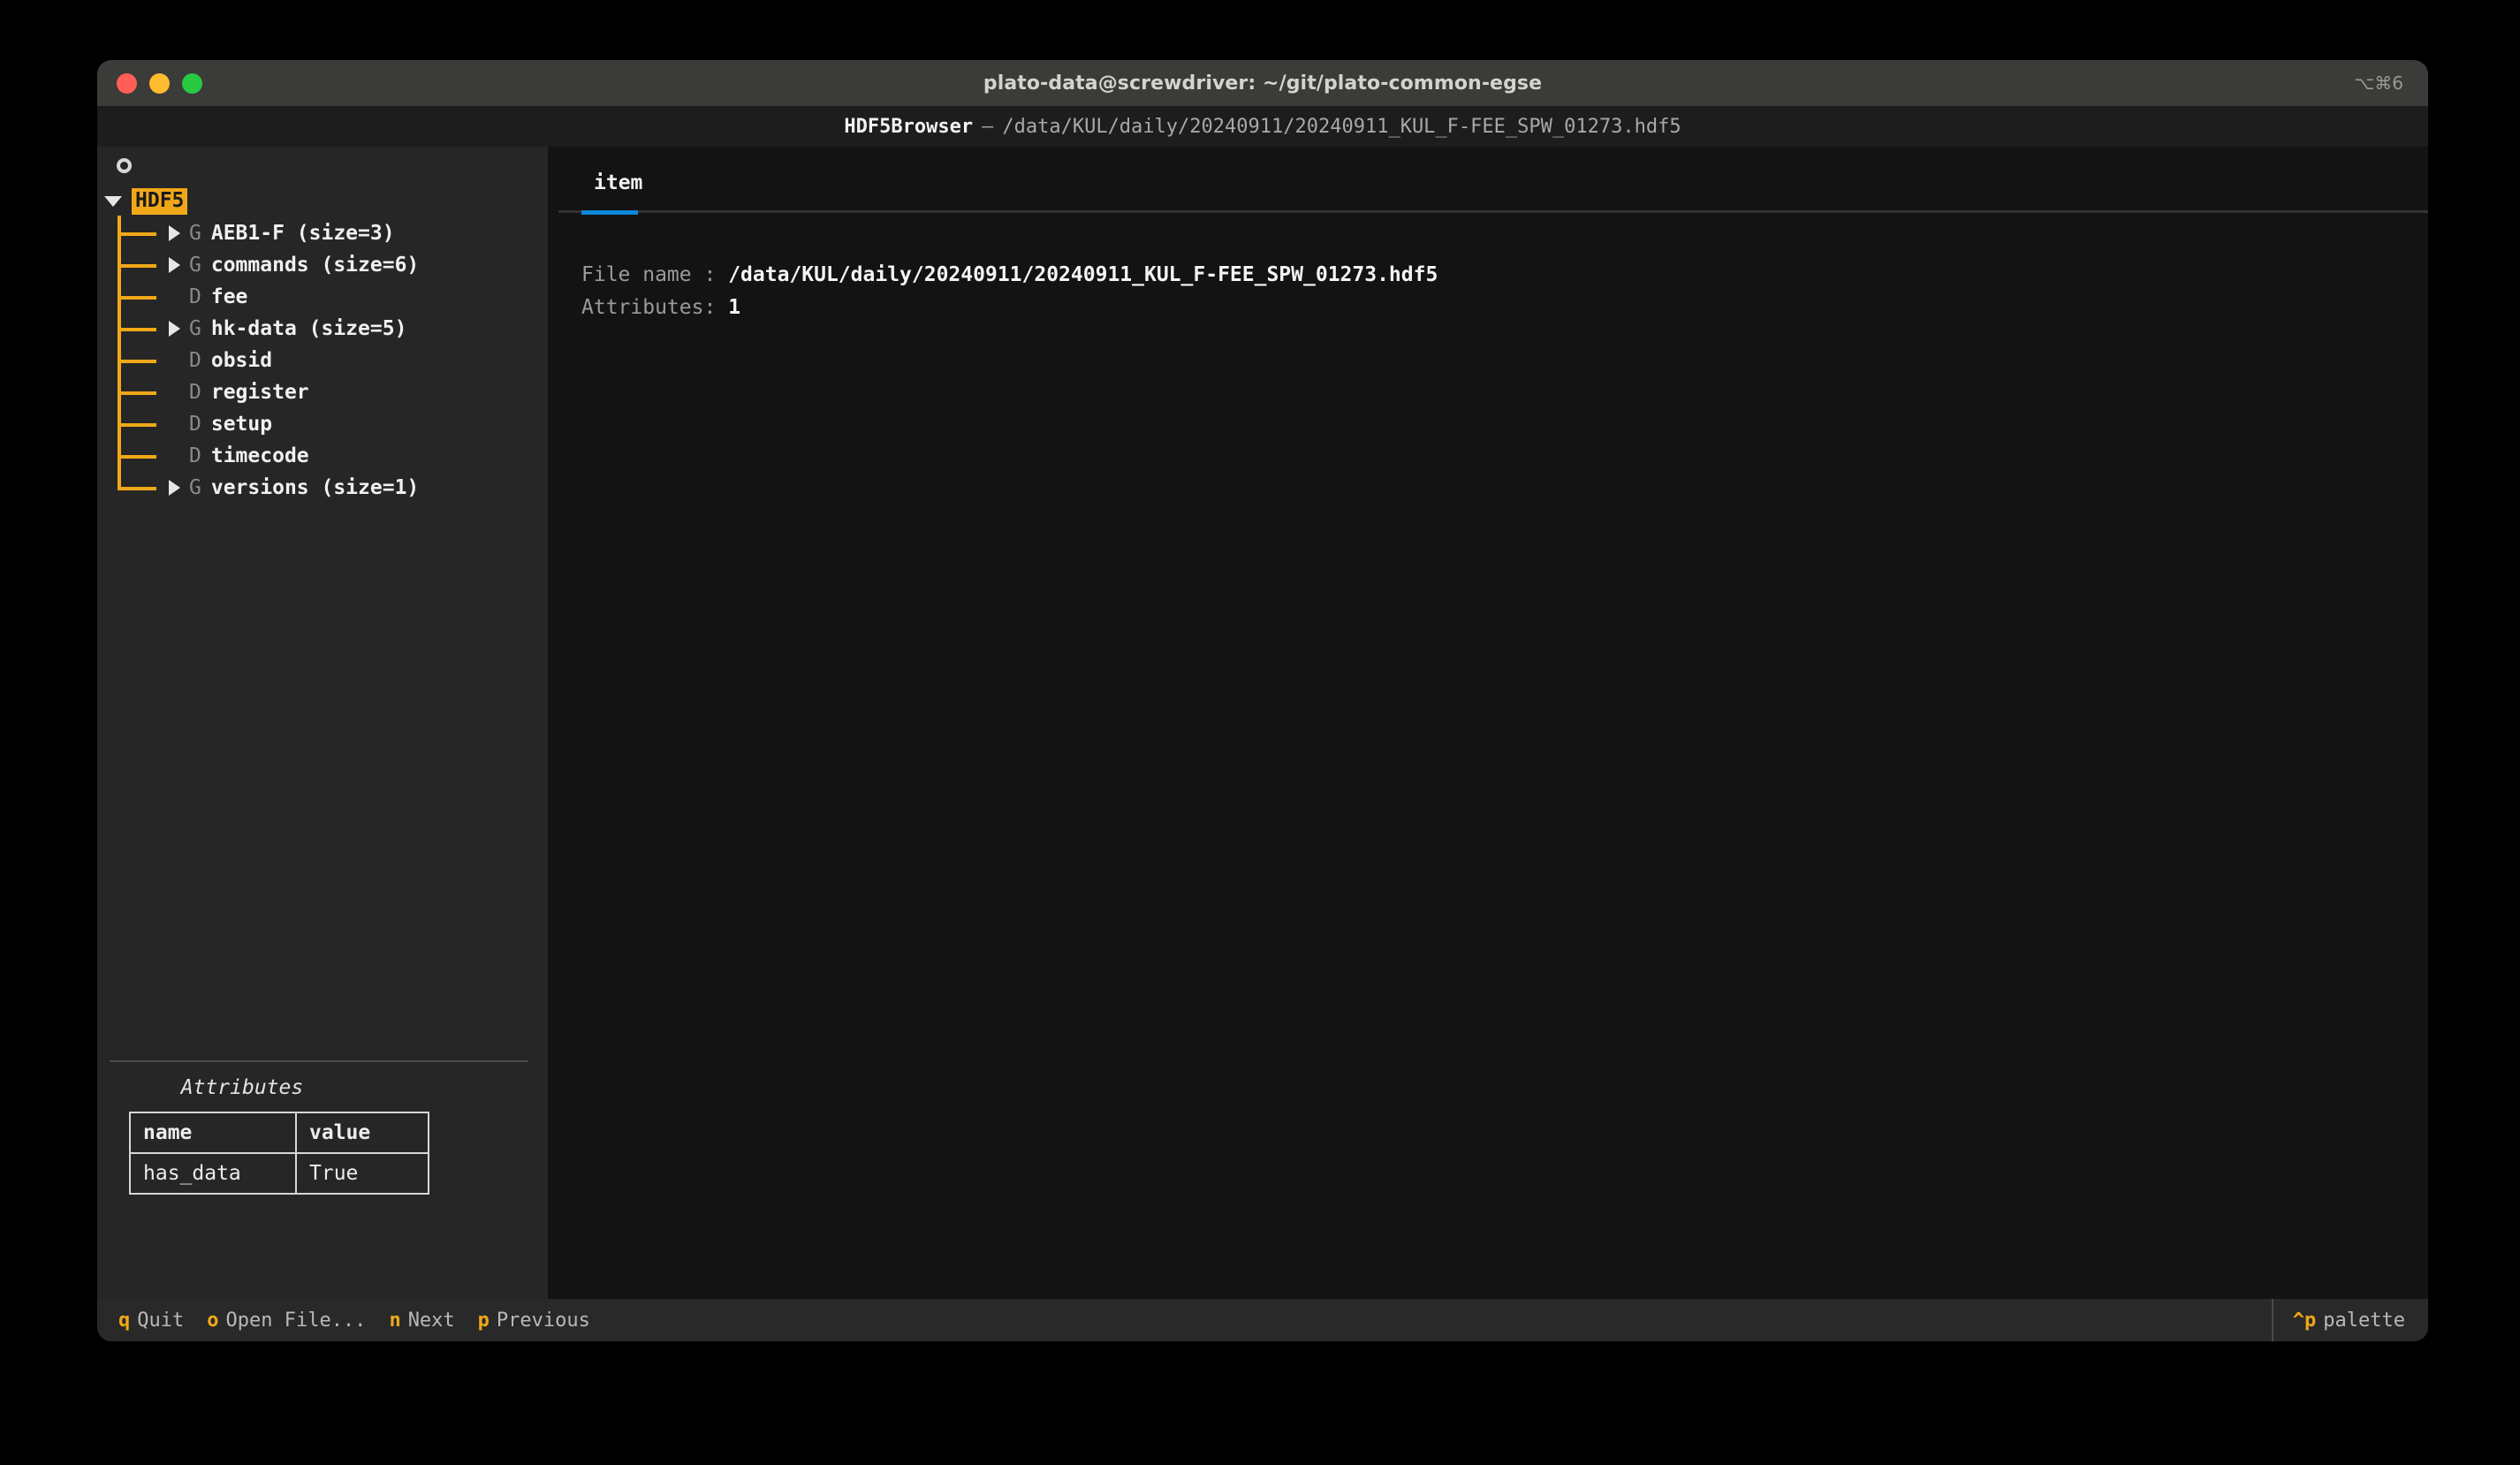  Describe the element at coordinates (483, 1320) in the screenshot. I see `footer-binding-key: p` at that location.